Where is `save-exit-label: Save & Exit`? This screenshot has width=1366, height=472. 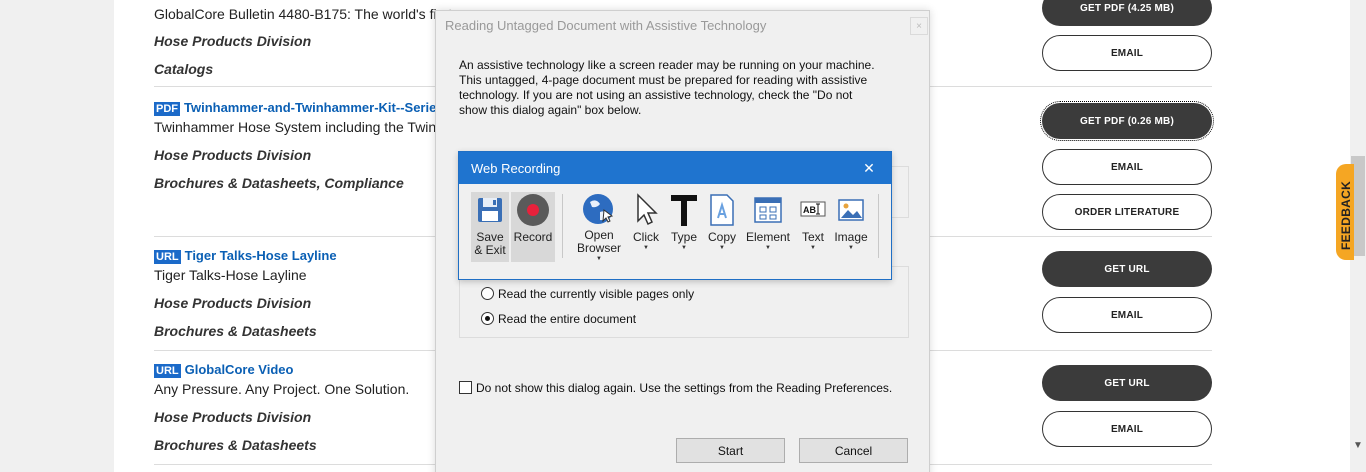
save-exit-label: Save & Exit is located at coordinates (490, 243).